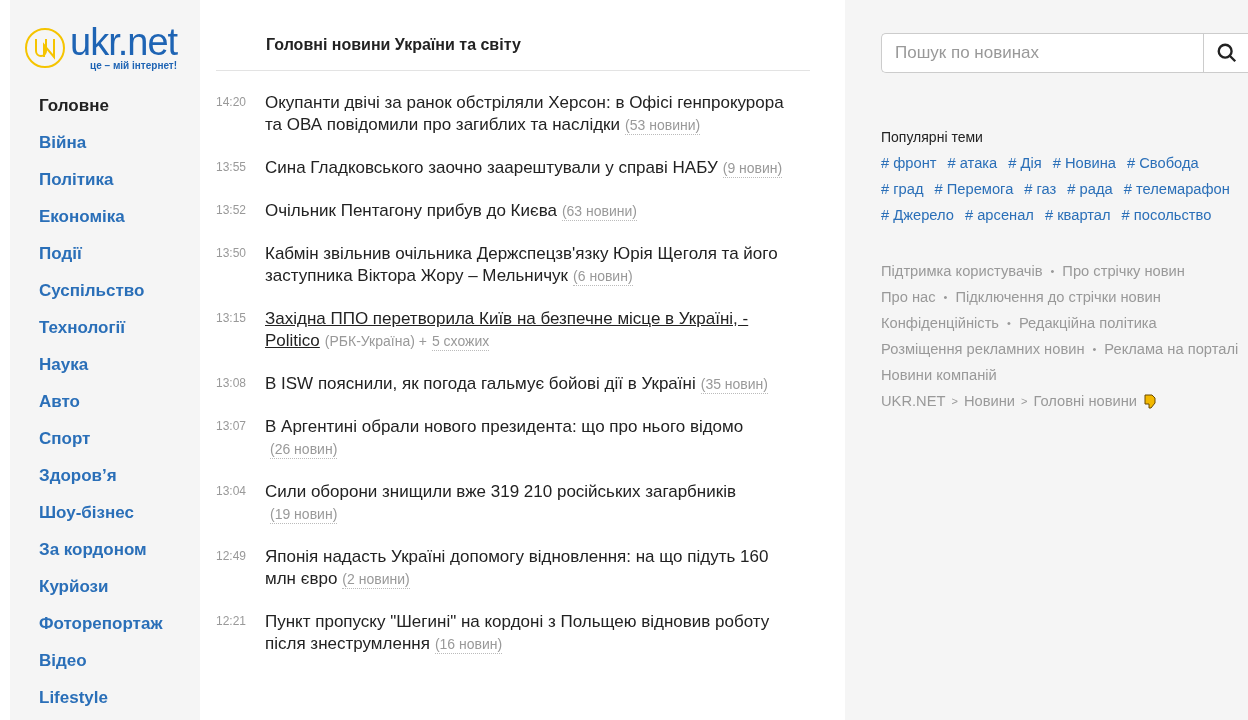 The width and height of the screenshot is (1248, 720). What do you see at coordinates (909, 163) in the screenshot?
I see `topic-tag: # фронт` at bounding box center [909, 163].